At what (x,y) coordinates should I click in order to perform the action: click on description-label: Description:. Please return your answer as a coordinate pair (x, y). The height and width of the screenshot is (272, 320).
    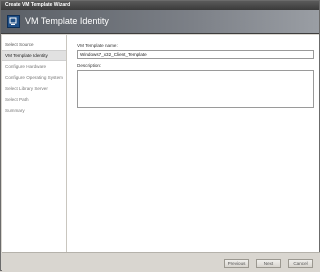
    Looking at the image, I should click on (89, 65).